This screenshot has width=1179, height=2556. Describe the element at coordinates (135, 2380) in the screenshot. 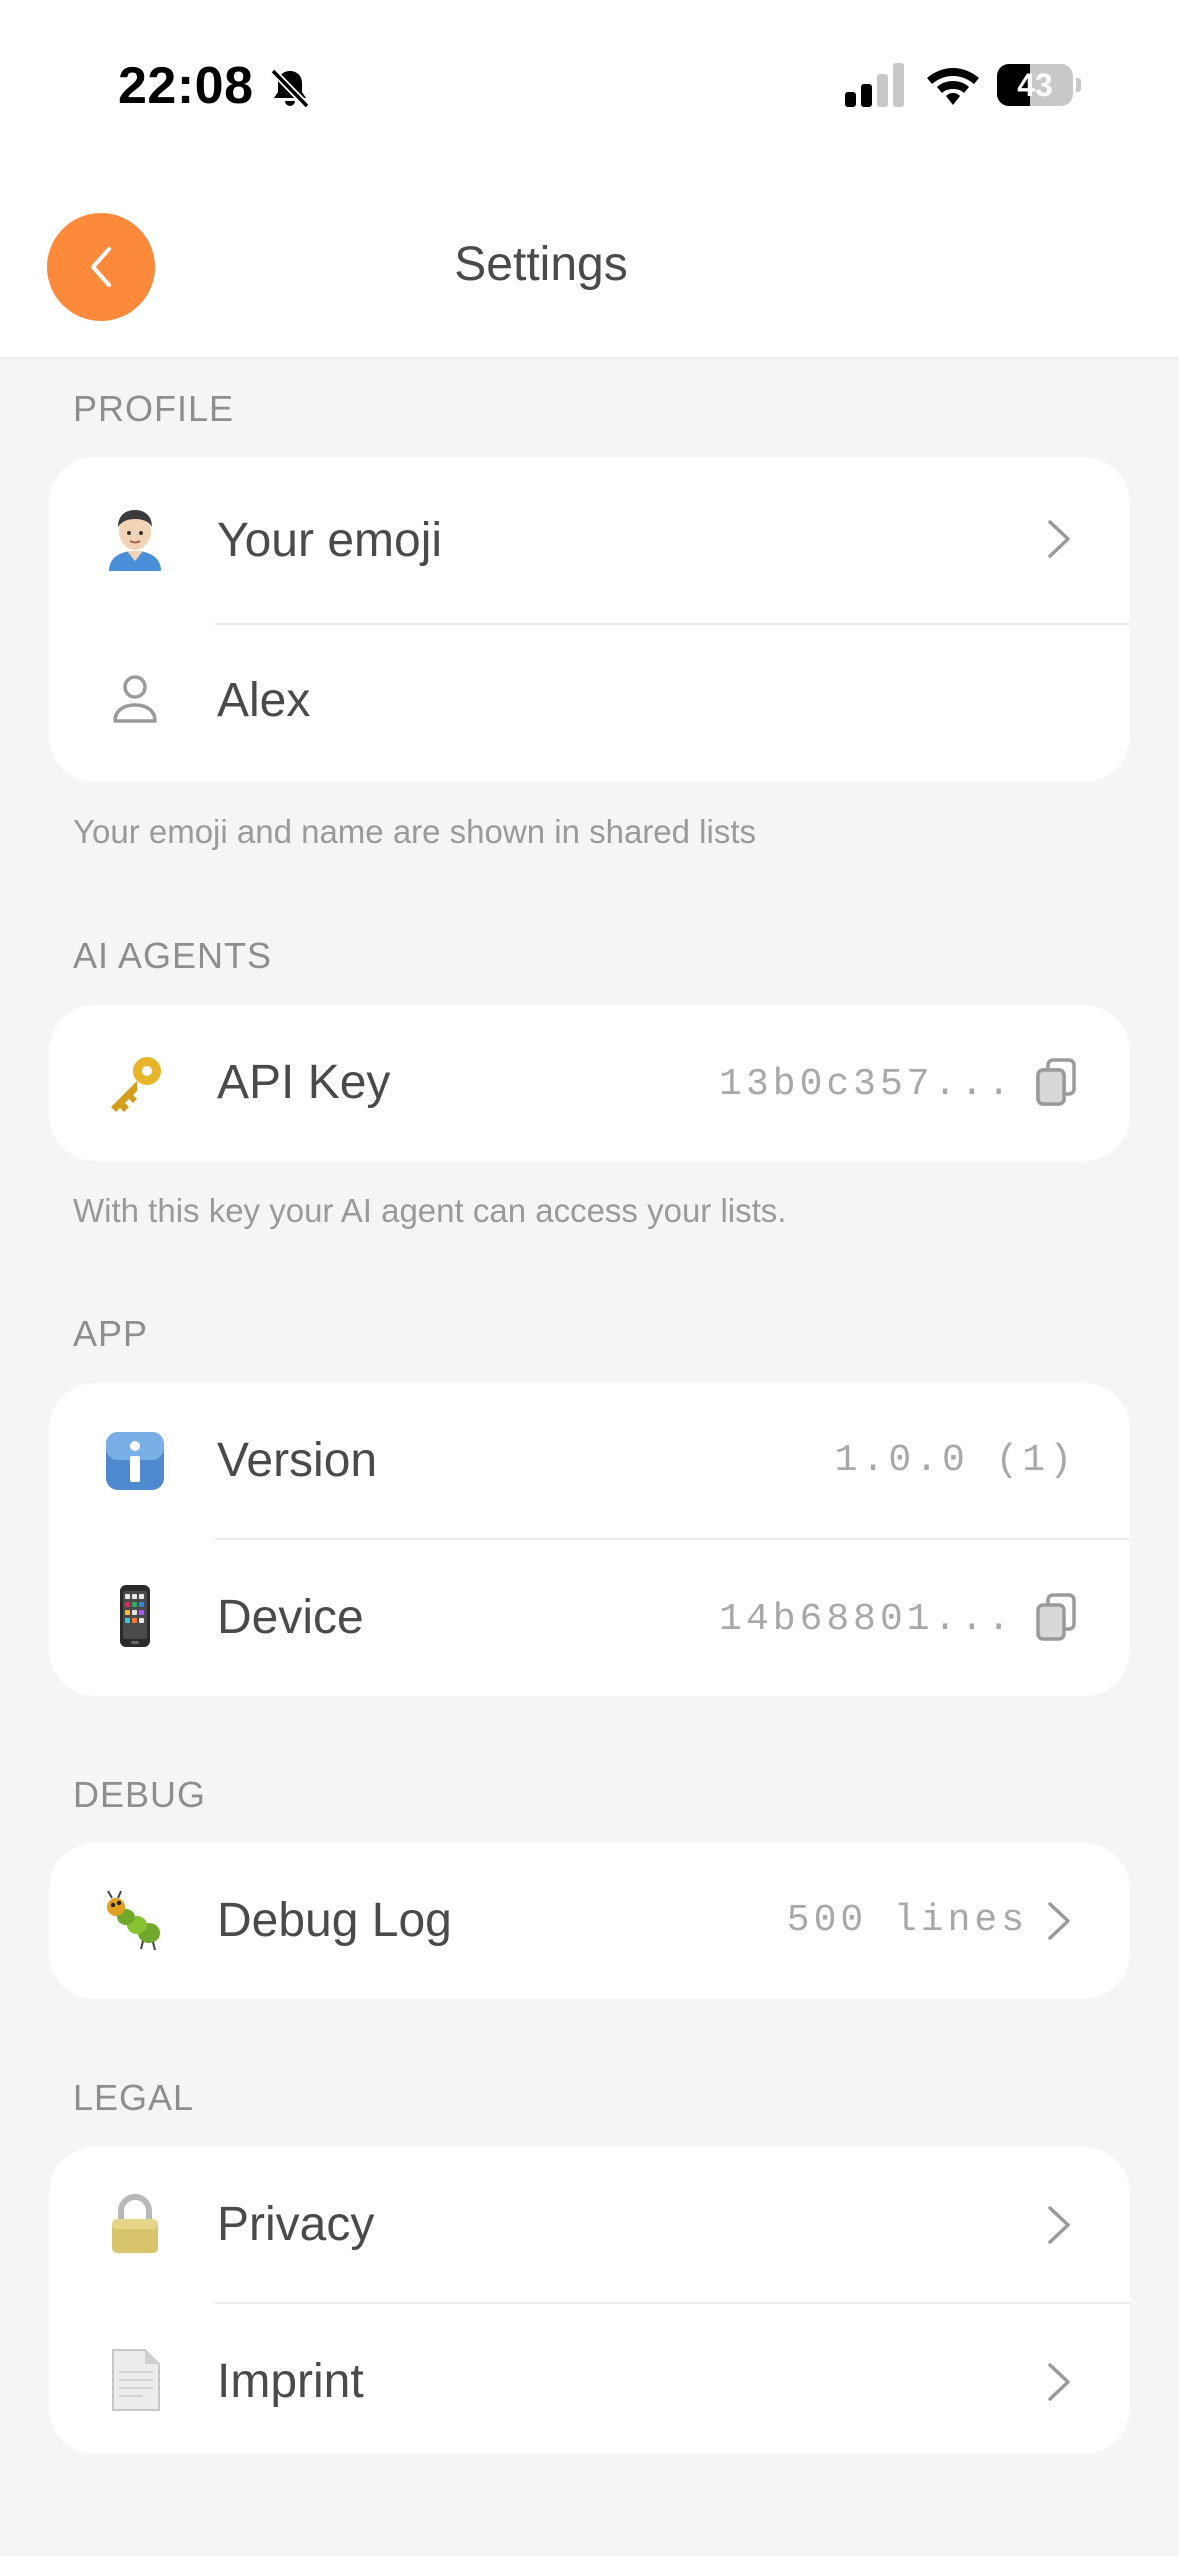

I see `page-emoji-icon` at that location.